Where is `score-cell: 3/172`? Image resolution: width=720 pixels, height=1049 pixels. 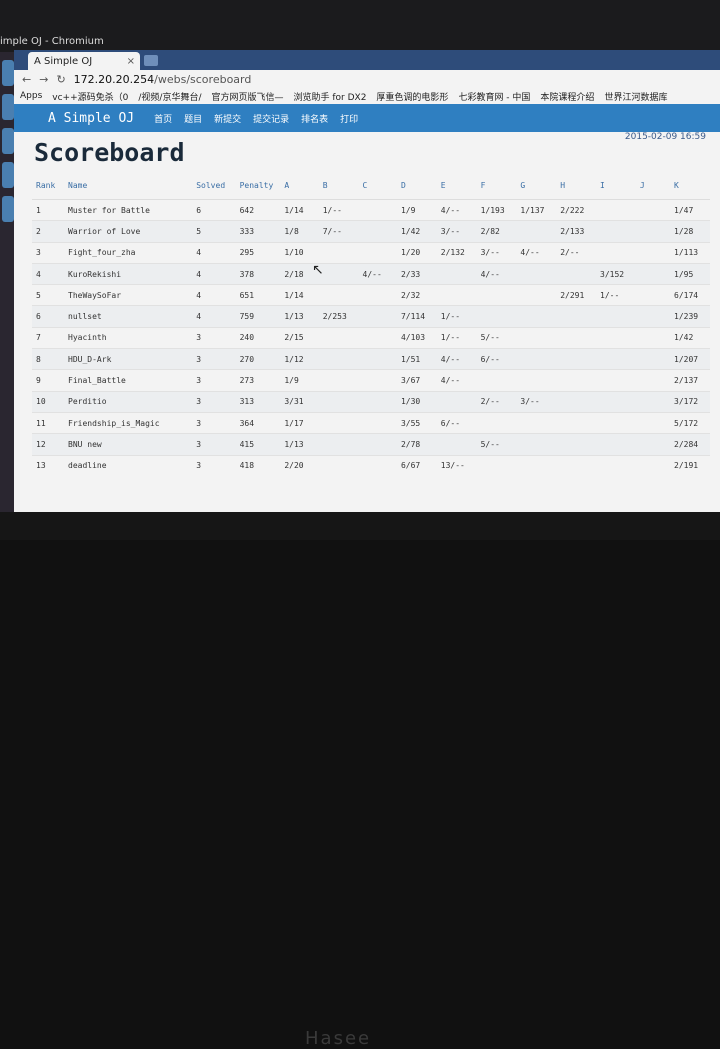 score-cell: 3/172 is located at coordinates (690, 401).